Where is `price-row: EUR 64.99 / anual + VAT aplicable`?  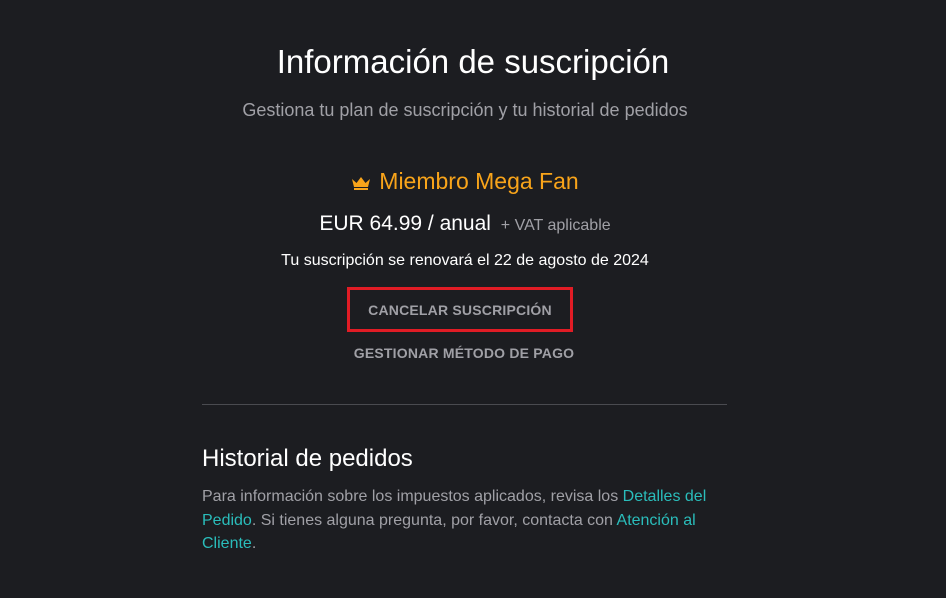
price-row: EUR 64.99 / anual + VAT aplicable is located at coordinates (465, 225).